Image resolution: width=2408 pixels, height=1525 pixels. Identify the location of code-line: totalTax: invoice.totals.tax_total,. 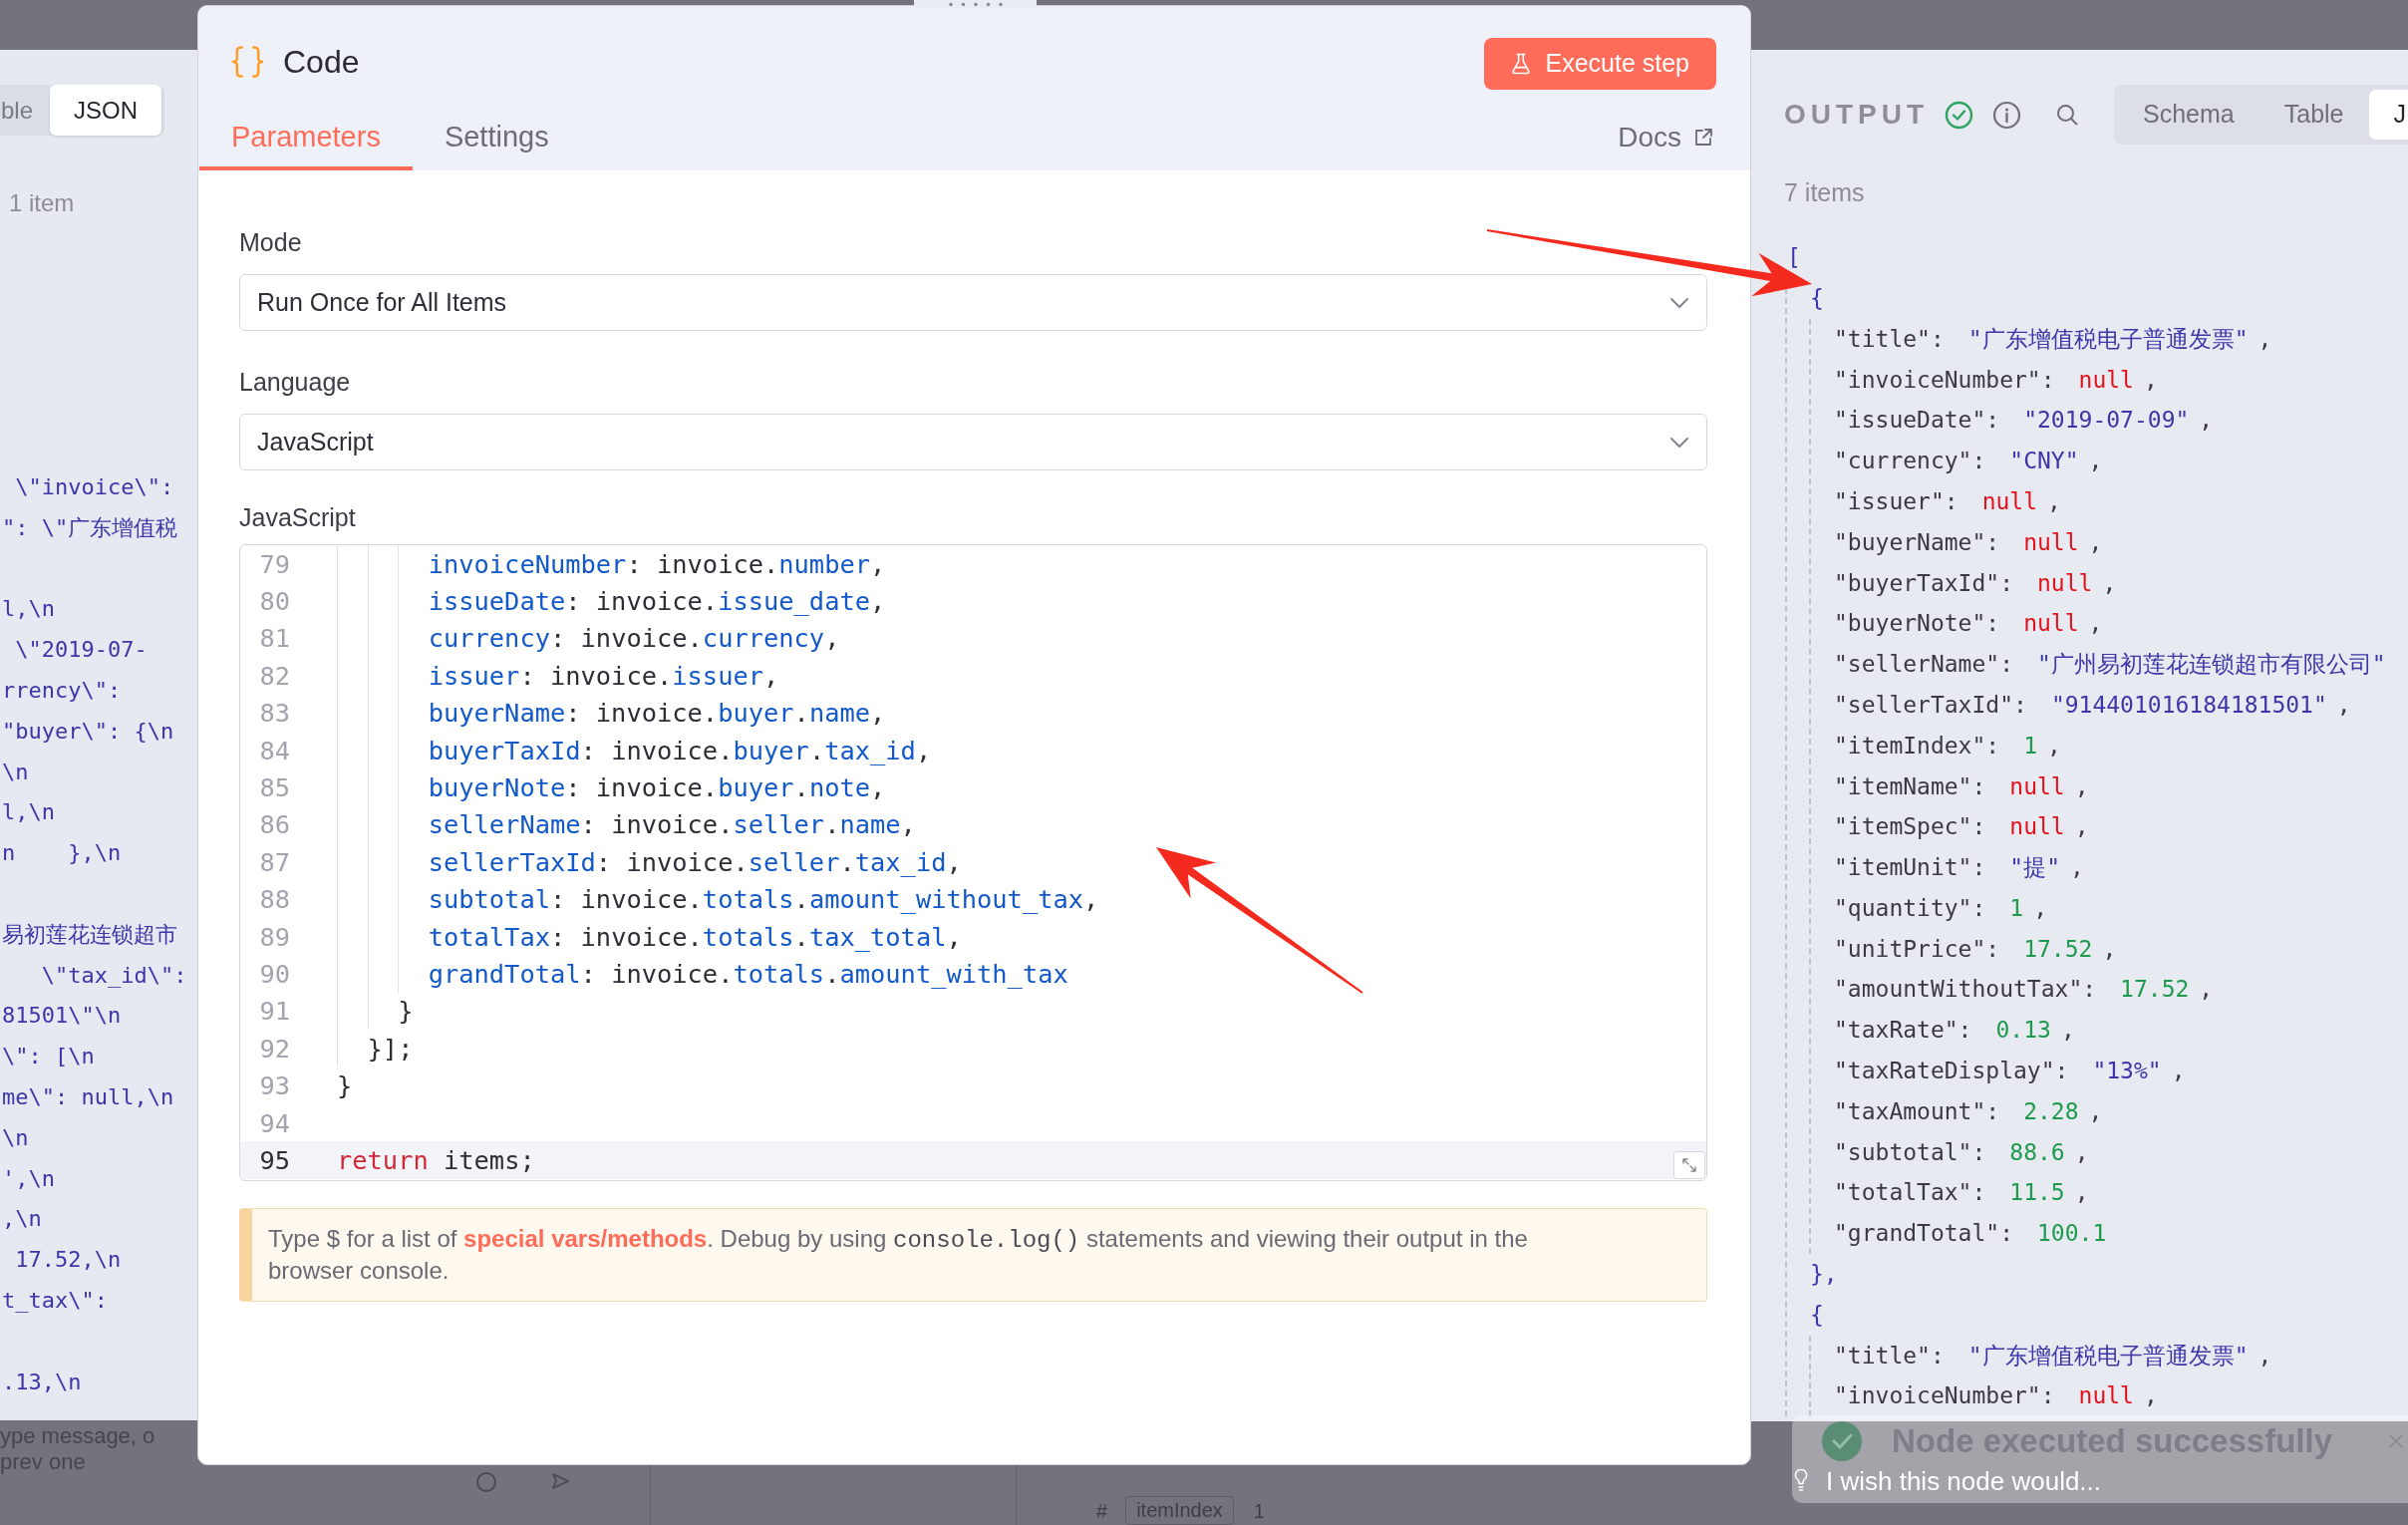
(695, 937).